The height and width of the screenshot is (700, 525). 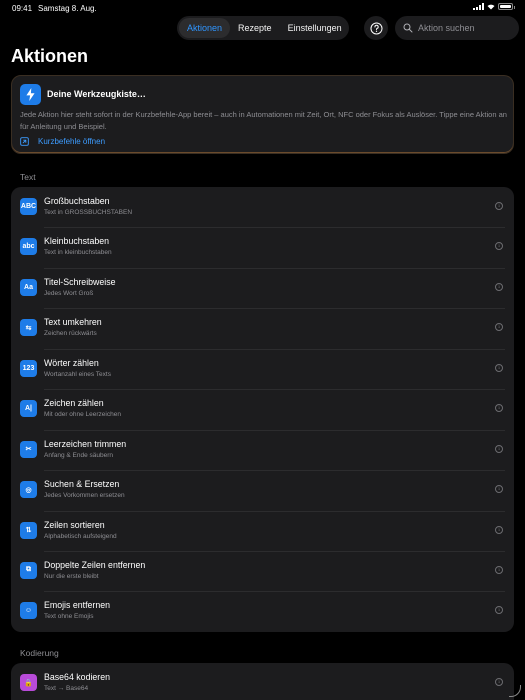 What do you see at coordinates (255, 28) in the screenshot?
I see `tab-rezepte: Rezepte` at bounding box center [255, 28].